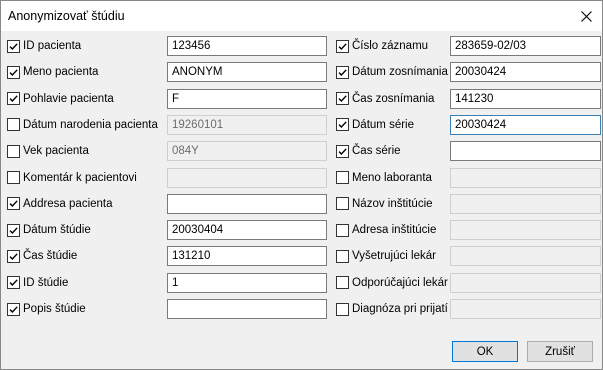 This screenshot has width=603, height=370. Describe the element at coordinates (525, 309) in the screenshot. I see `diagnoza-pri-prijati-field` at that location.